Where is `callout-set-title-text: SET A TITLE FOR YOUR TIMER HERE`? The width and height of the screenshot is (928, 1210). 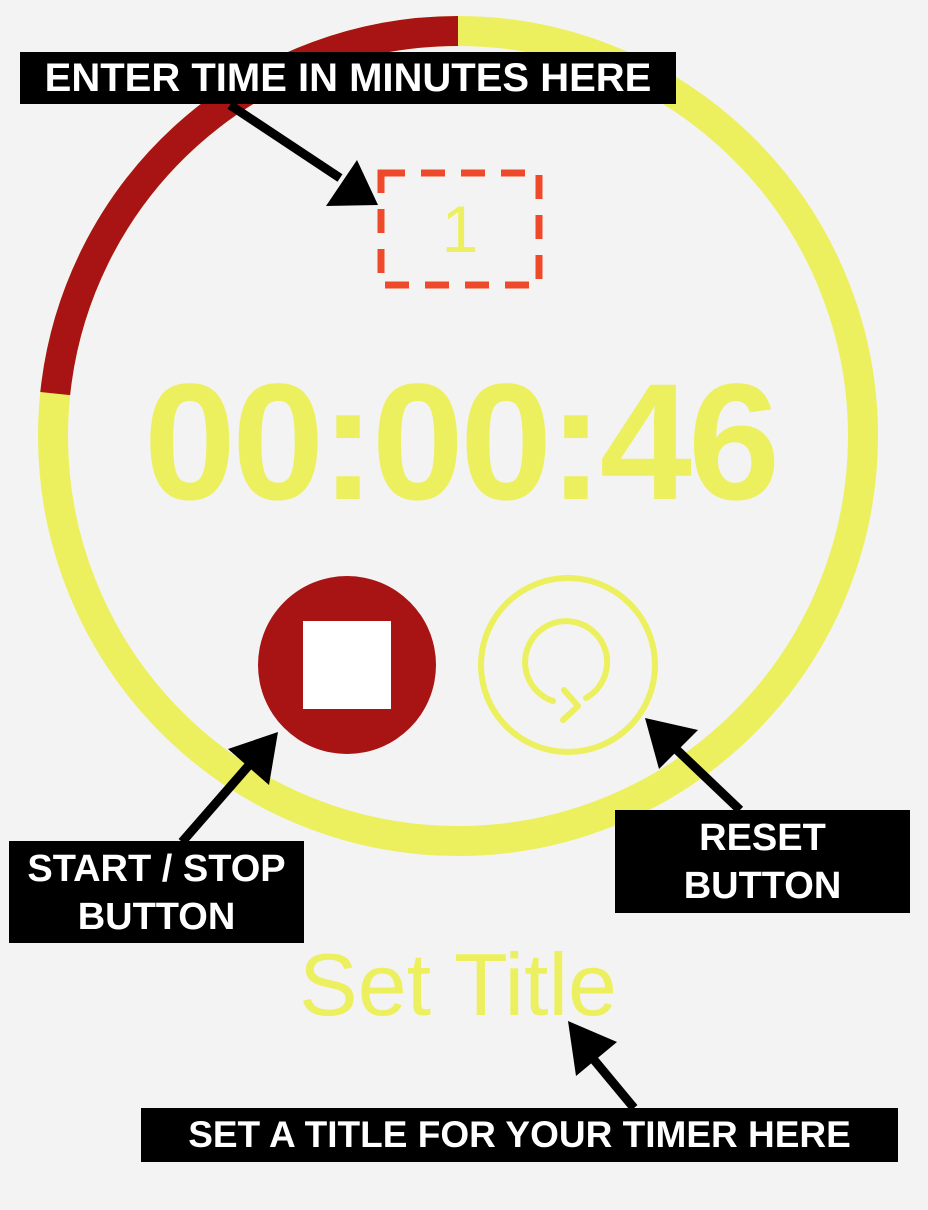 callout-set-title-text: SET A TITLE FOR YOUR TIMER HERE is located at coordinates (519, 1134).